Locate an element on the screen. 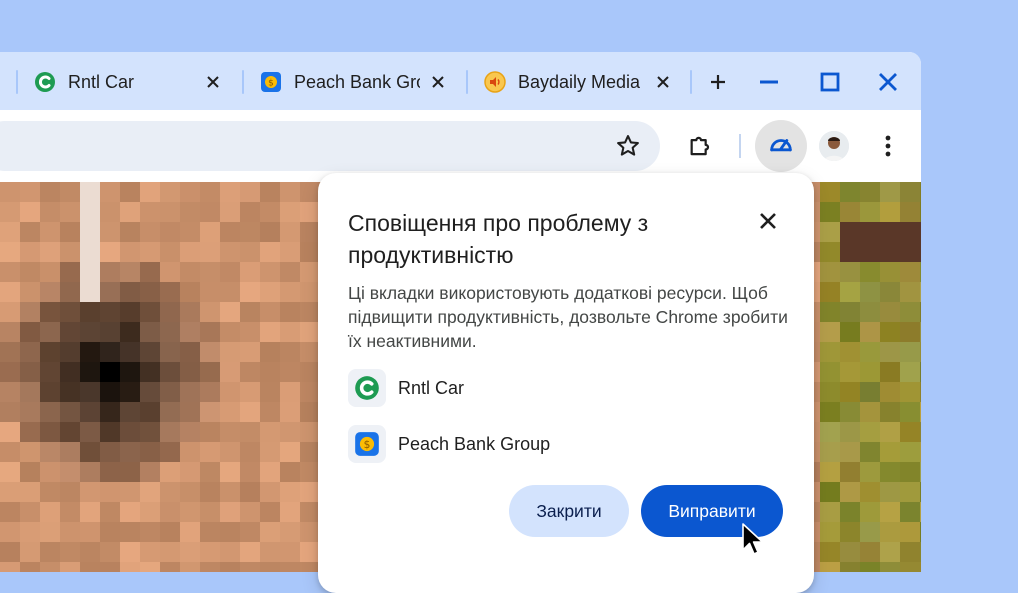 The width and height of the screenshot is (1018, 593). tab-rntl-car: Rntl Car is located at coordinates (129, 82).